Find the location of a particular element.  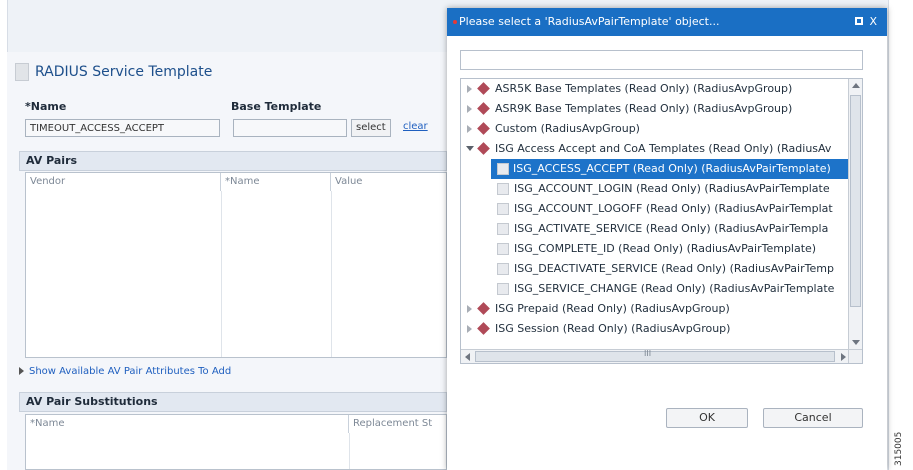

page-title: RADIUS Service Template is located at coordinates (124, 72).